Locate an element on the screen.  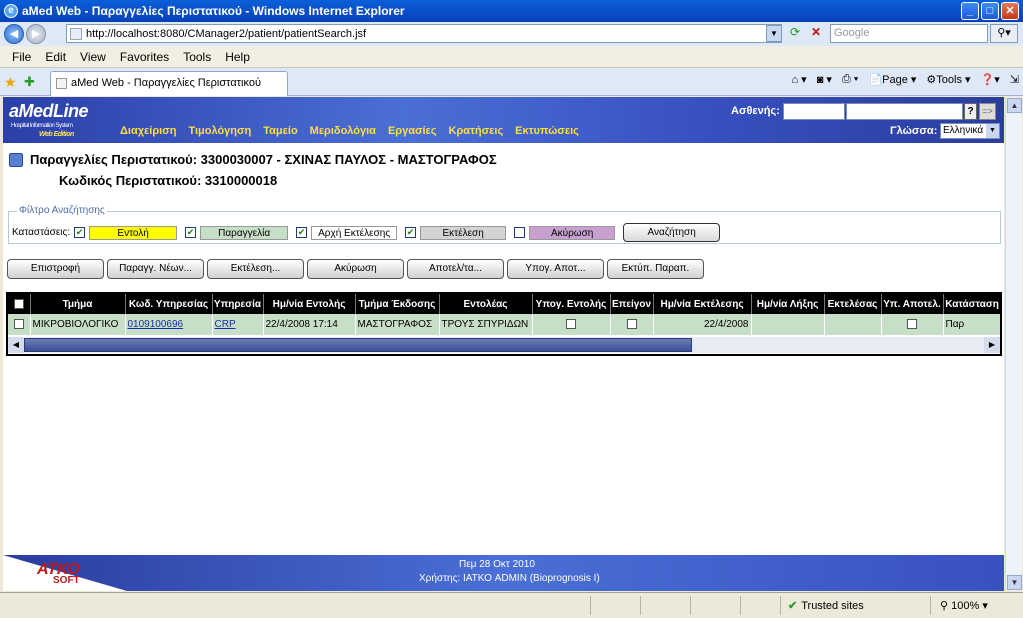
trusted-check-icon: ✔ is located at coordinates (793, 606).